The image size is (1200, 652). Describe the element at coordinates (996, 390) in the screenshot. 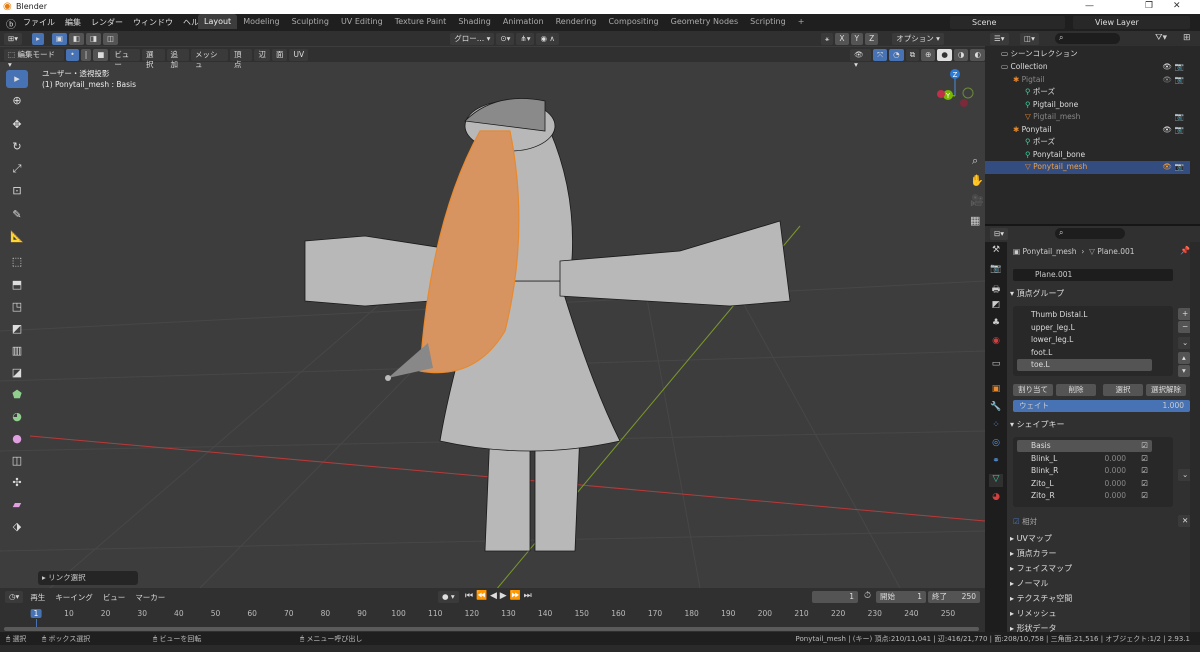

I see `object-tab-icon: ▣` at that location.